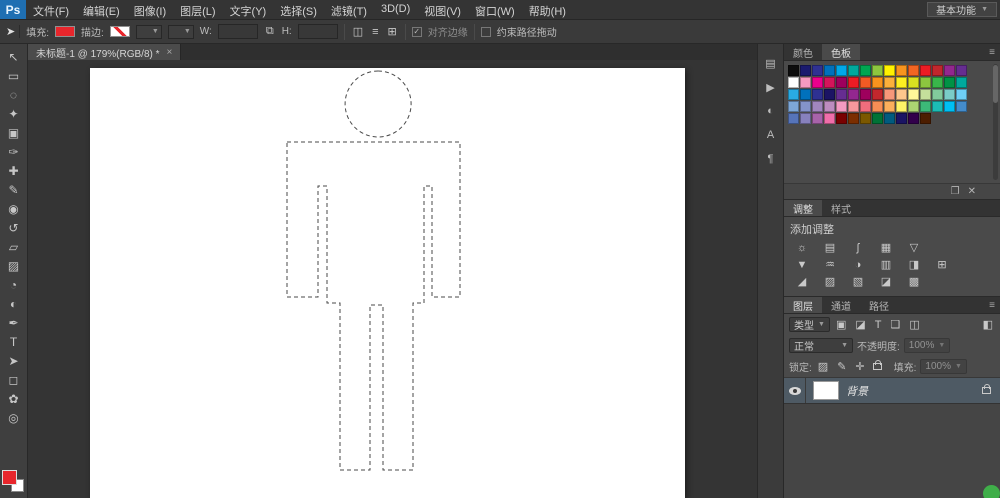 The width and height of the screenshot is (1000, 498). Describe the element at coordinates (13, 113) in the screenshot. I see `quick-selection-tool: ✦` at that location.